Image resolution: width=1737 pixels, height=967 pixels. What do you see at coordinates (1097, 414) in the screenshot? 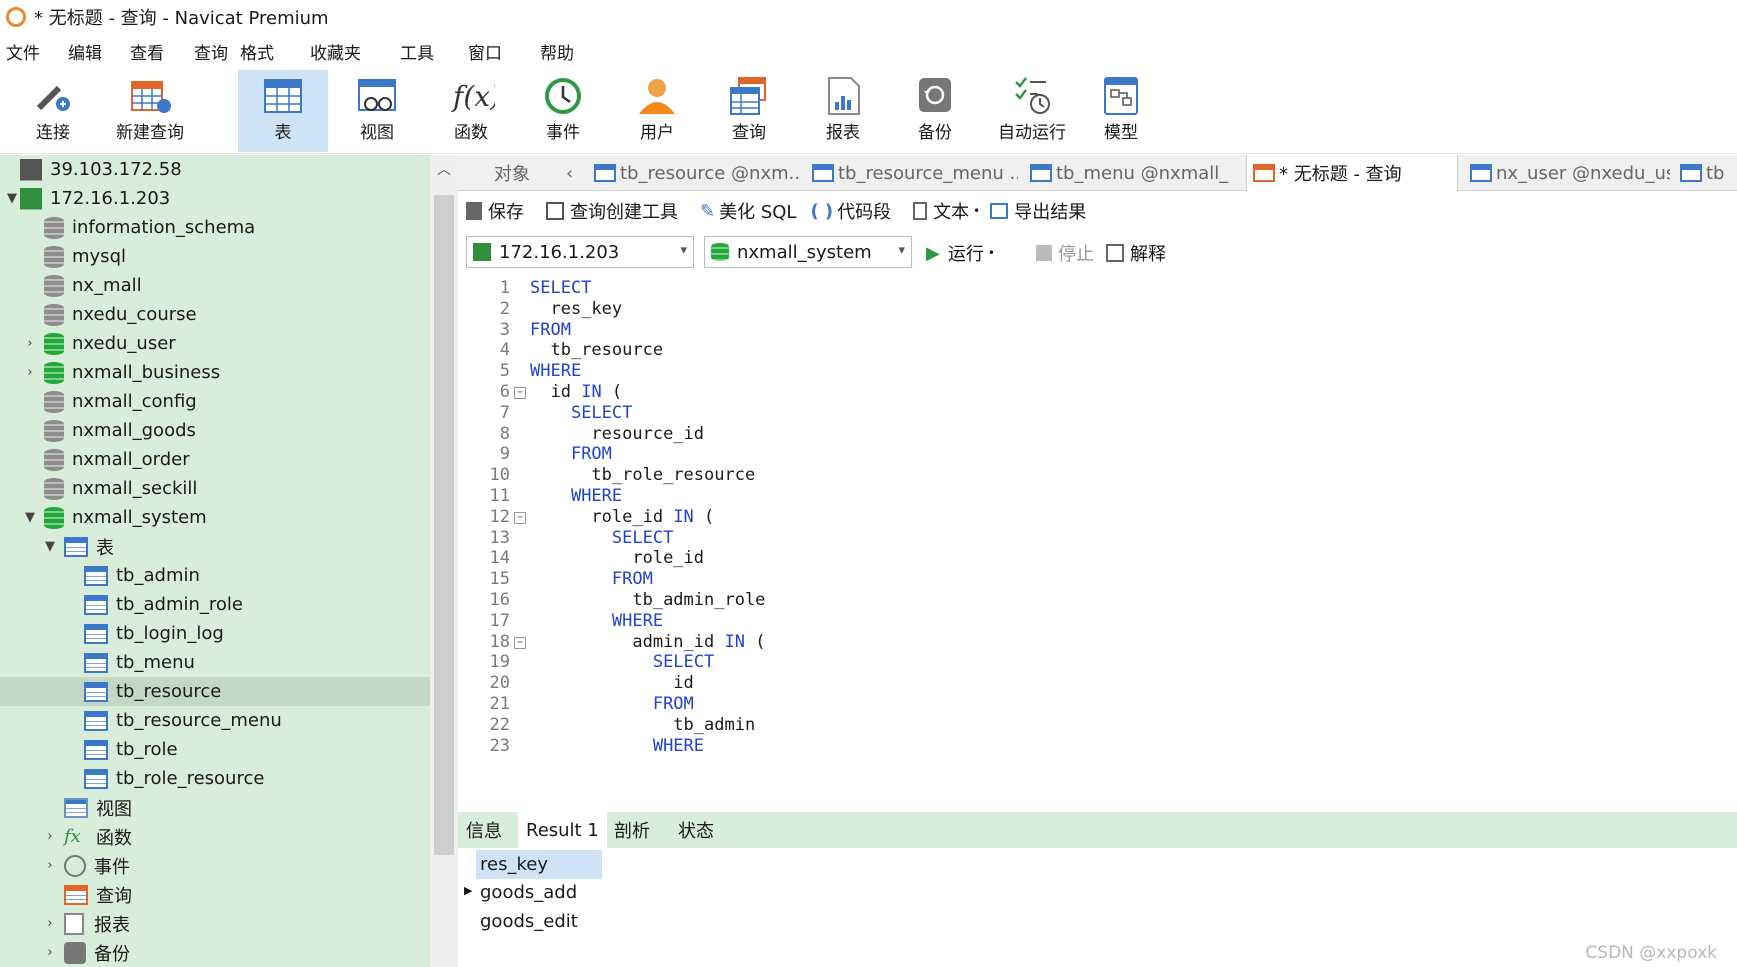
I see `code-line: 7 SELECT` at bounding box center [1097, 414].